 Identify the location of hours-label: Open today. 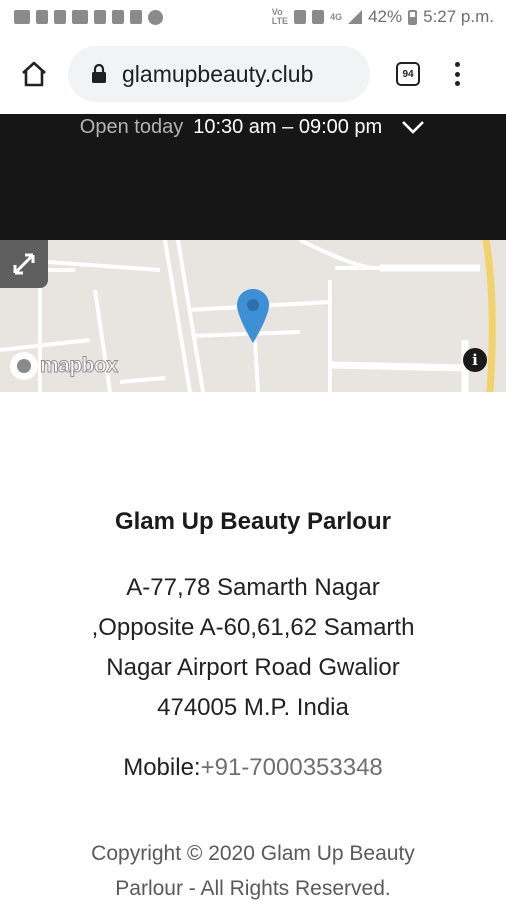
(131, 126).